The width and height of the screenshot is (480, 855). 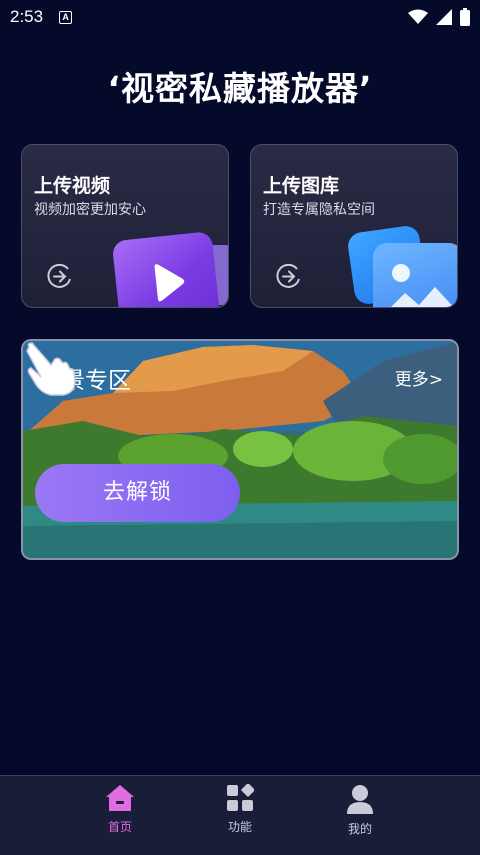 What do you see at coordinates (66, 17) in the screenshot?
I see `notification-icon: A` at bounding box center [66, 17].